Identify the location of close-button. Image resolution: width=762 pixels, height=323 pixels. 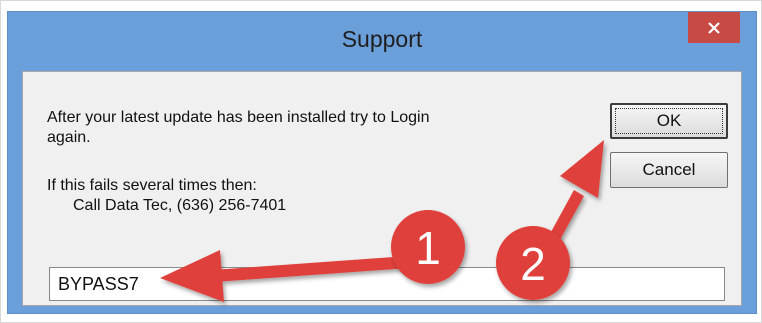
(714, 27).